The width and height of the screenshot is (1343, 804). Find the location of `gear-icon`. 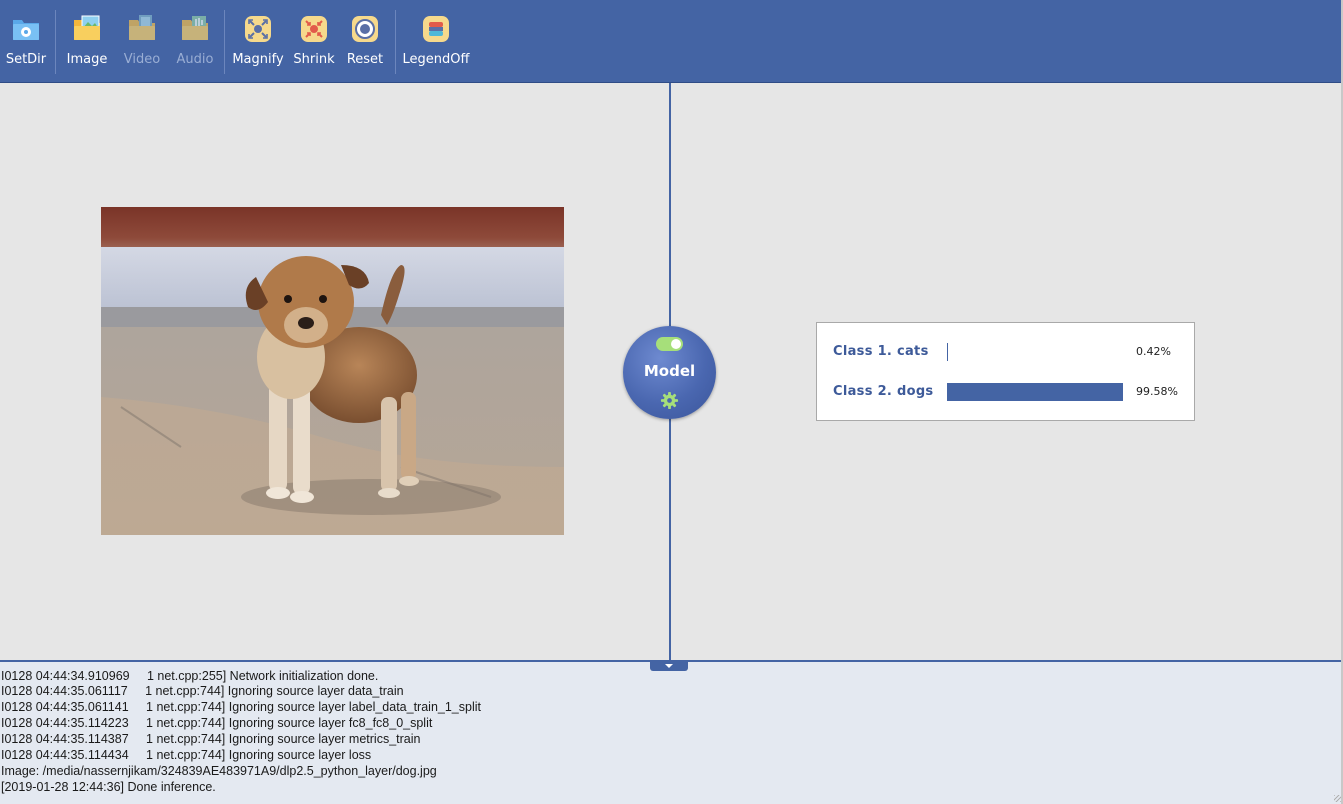

gear-icon is located at coordinates (669, 400).